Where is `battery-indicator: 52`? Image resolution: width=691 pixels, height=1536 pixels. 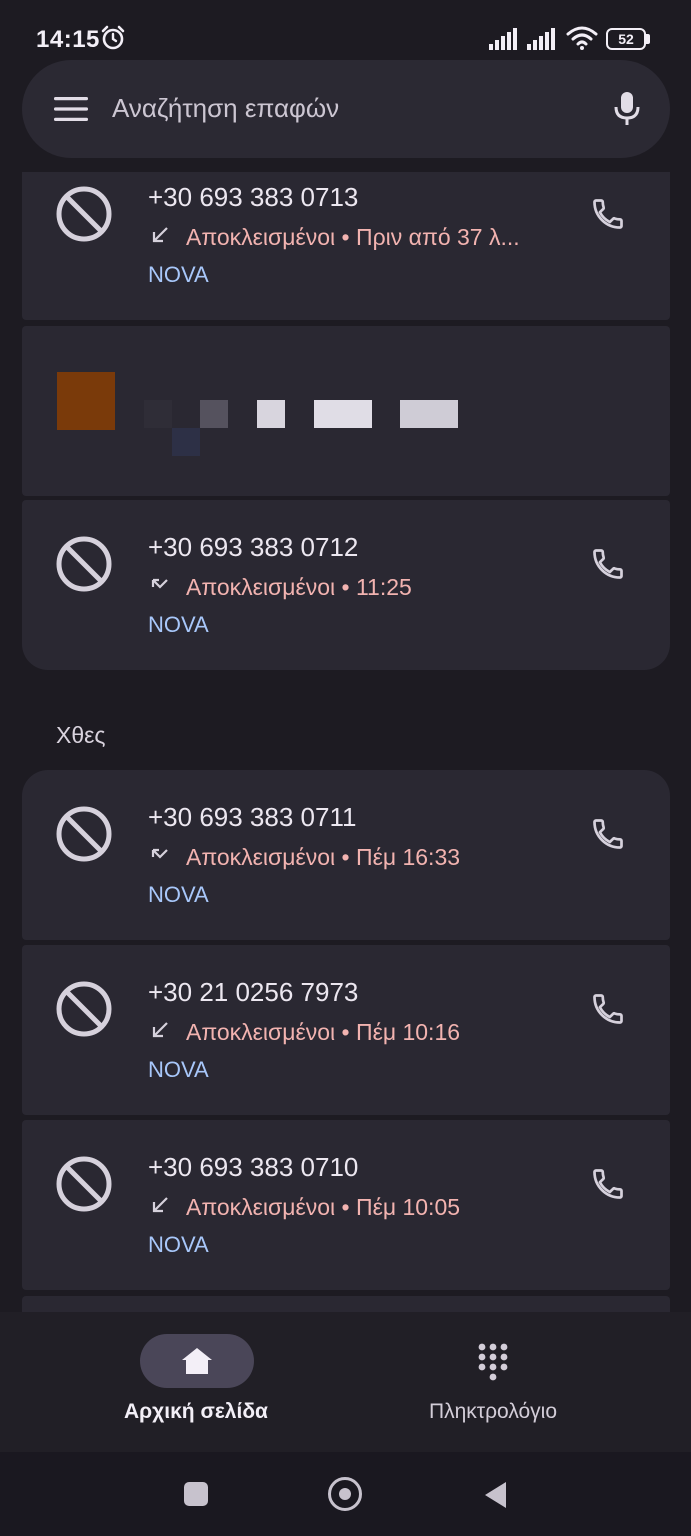
battery-indicator: 52 is located at coordinates (626, 39).